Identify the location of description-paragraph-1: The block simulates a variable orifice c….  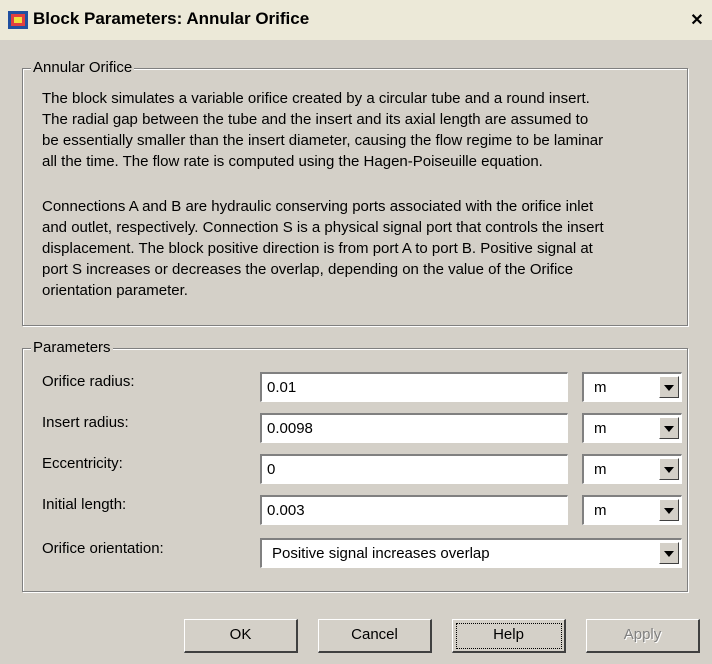
(323, 130).